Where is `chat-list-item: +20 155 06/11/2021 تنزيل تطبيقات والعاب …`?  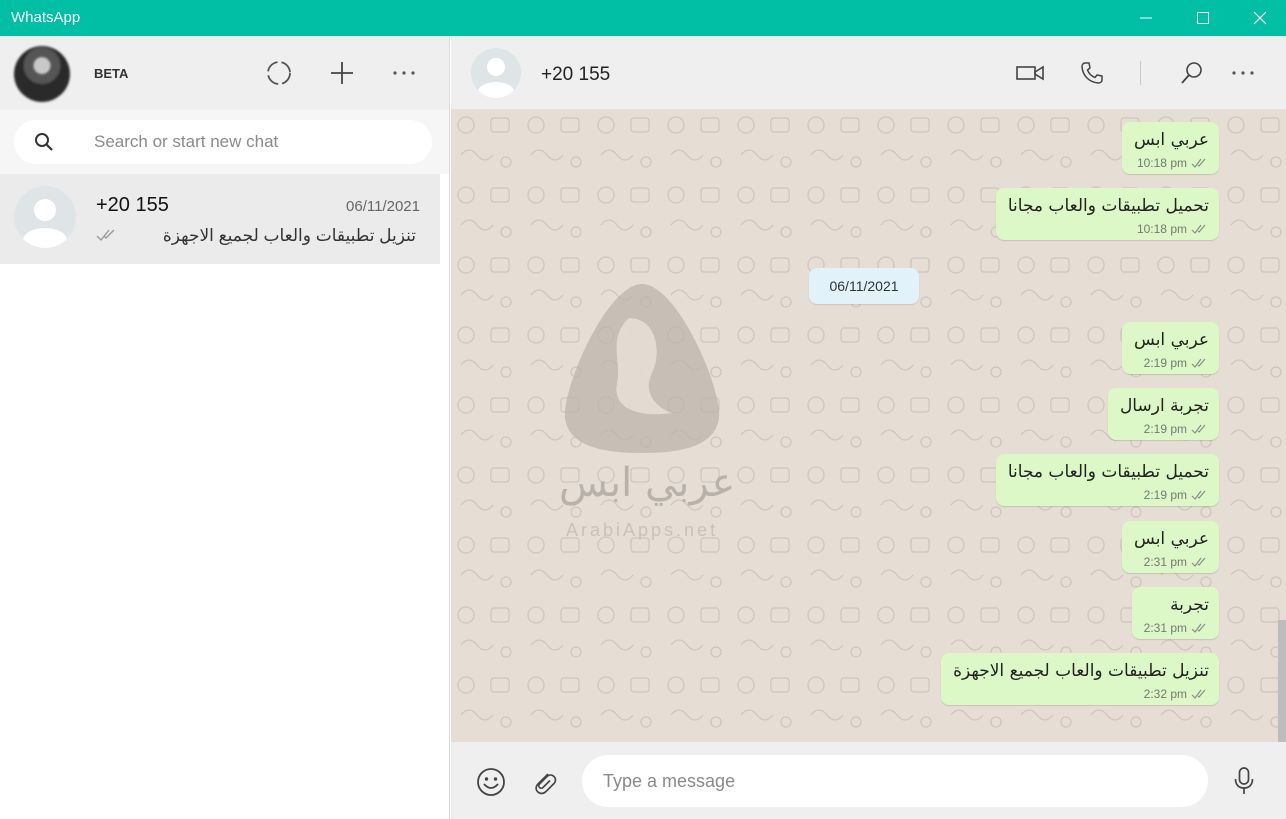
chat-list-item: +20 155 06/11/2021 تنزيل تطبيقات والعاب … is located at coordinates (220, 219).